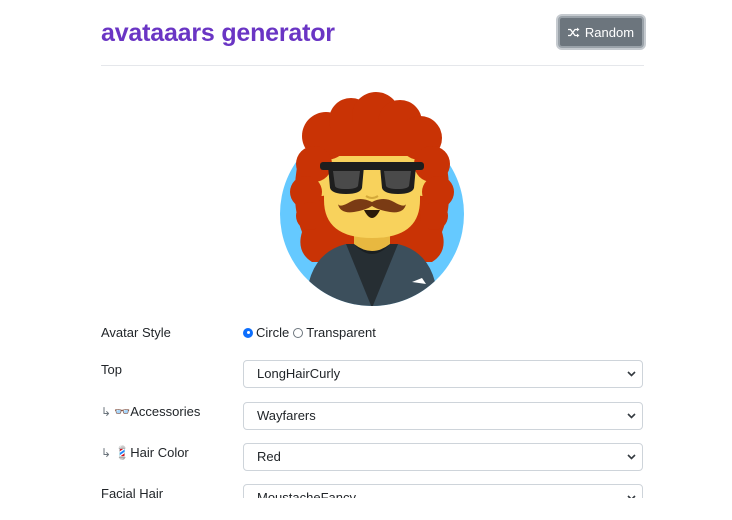 The height and width of the screenshot is (520, 732). I want to click on top-select: LongHairCurly, so click(443, 374).